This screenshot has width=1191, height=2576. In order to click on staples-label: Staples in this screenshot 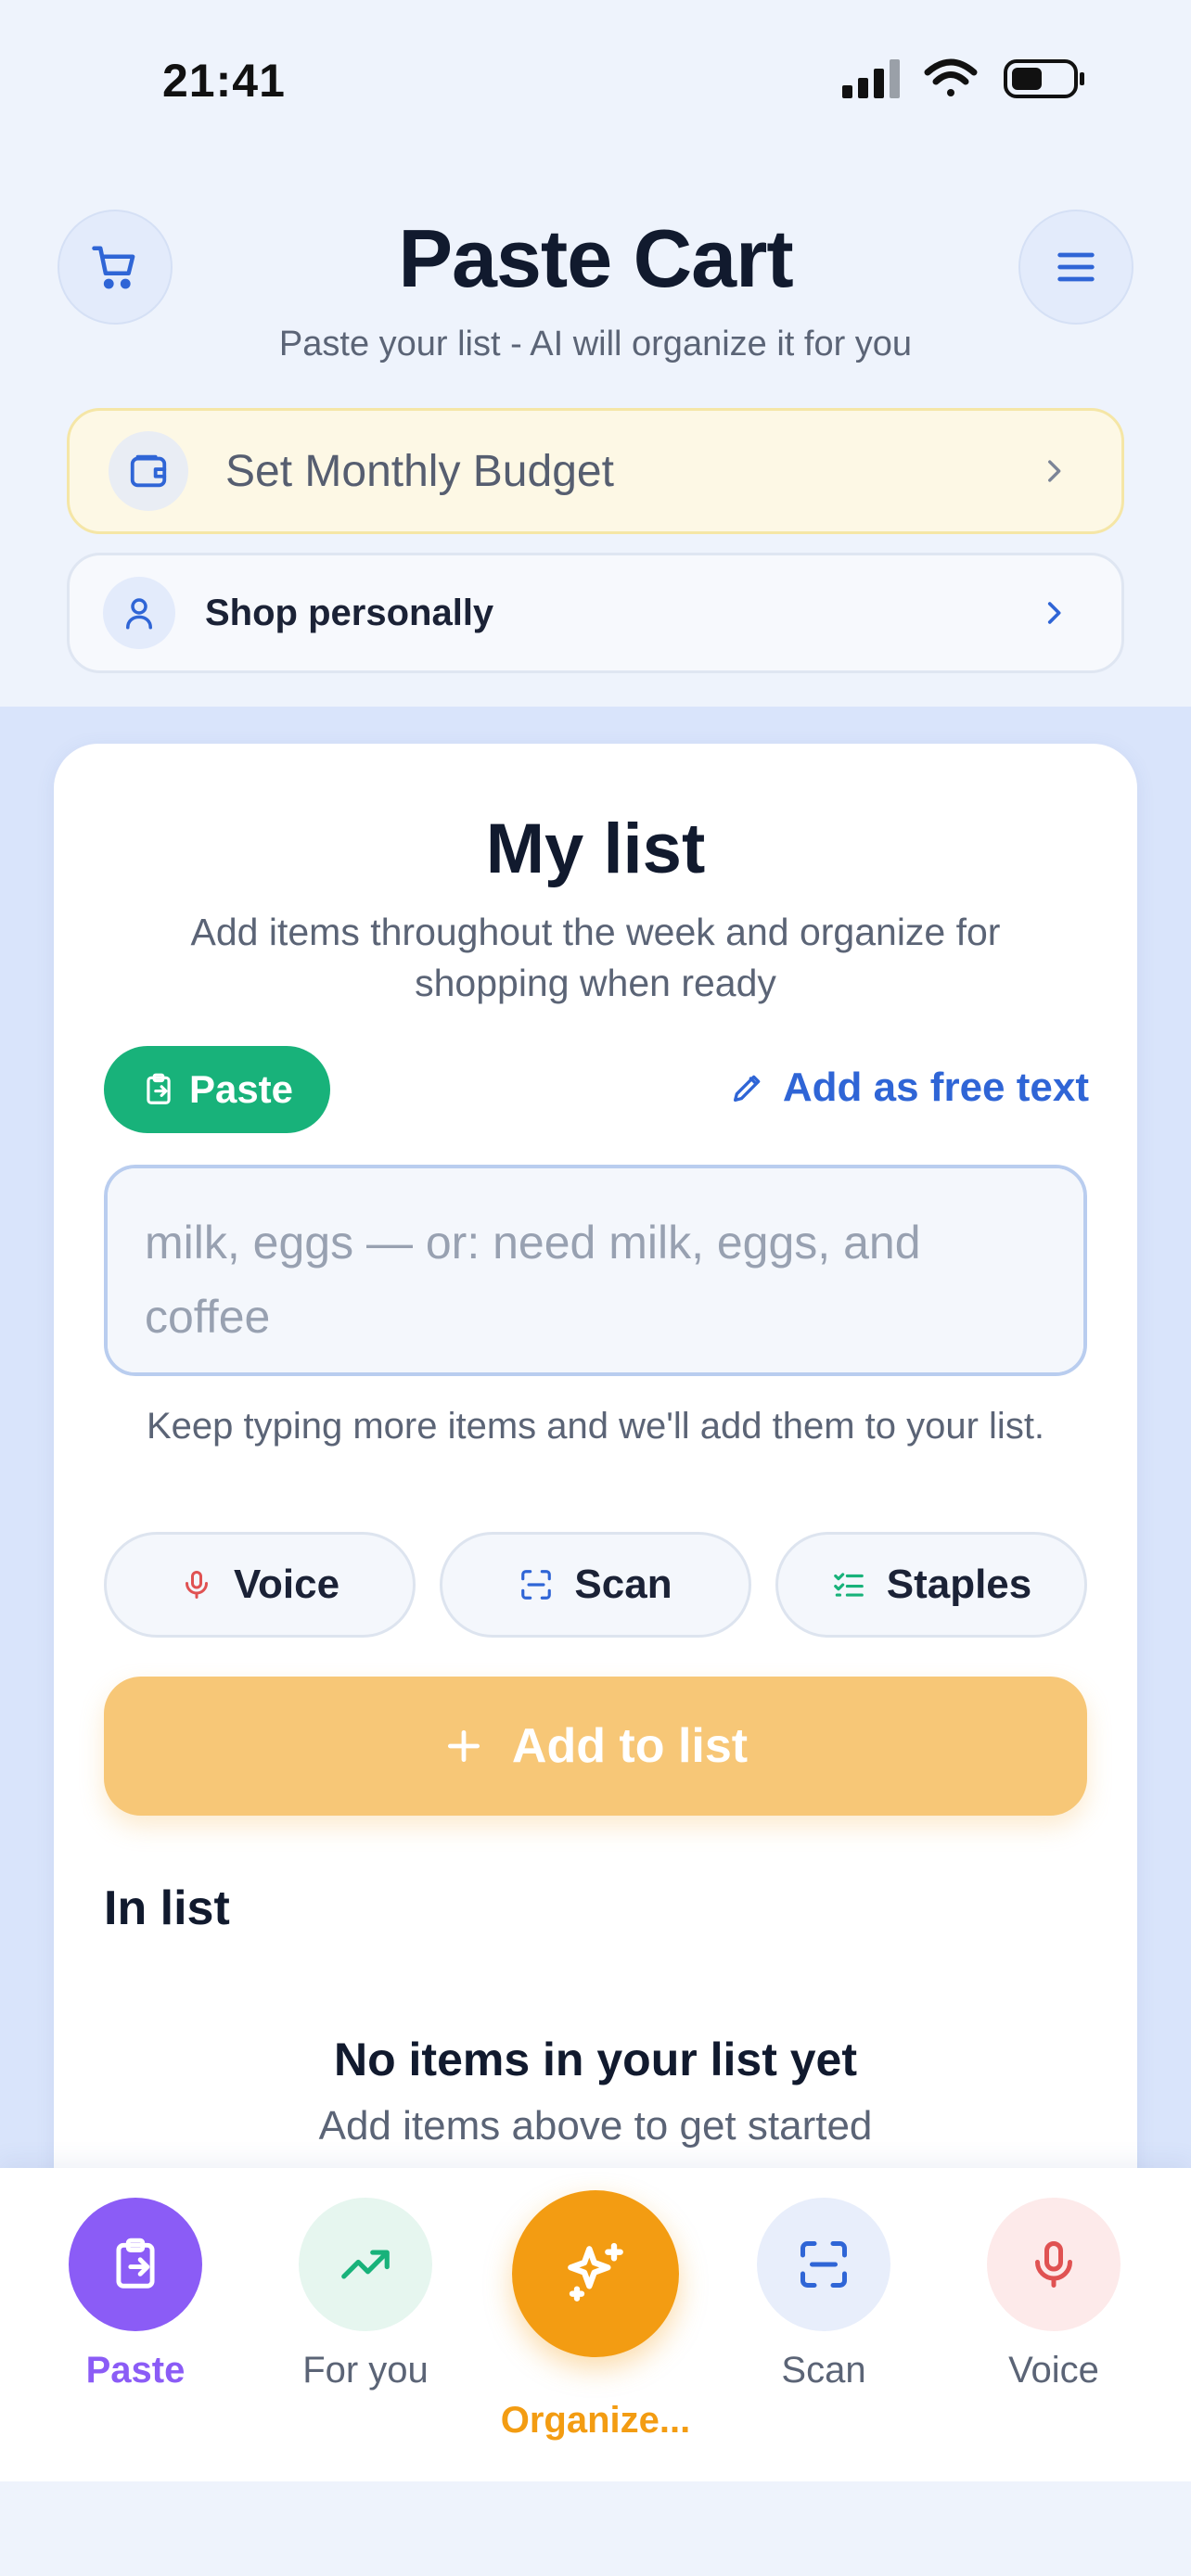, I will do `click(959, 1585)`.